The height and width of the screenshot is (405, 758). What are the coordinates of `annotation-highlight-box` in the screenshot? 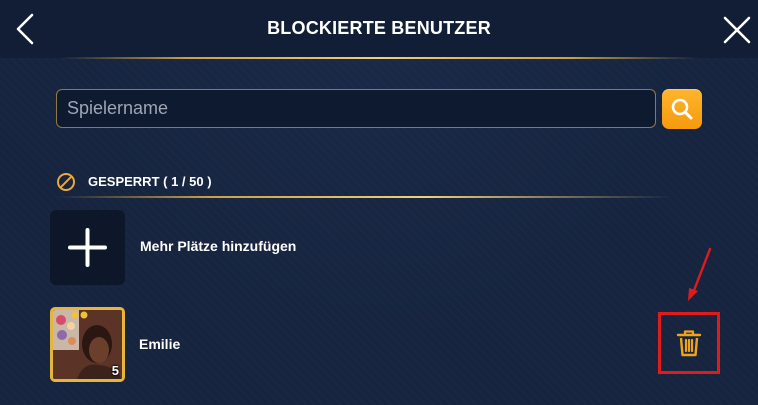 It's located at (689, 343).